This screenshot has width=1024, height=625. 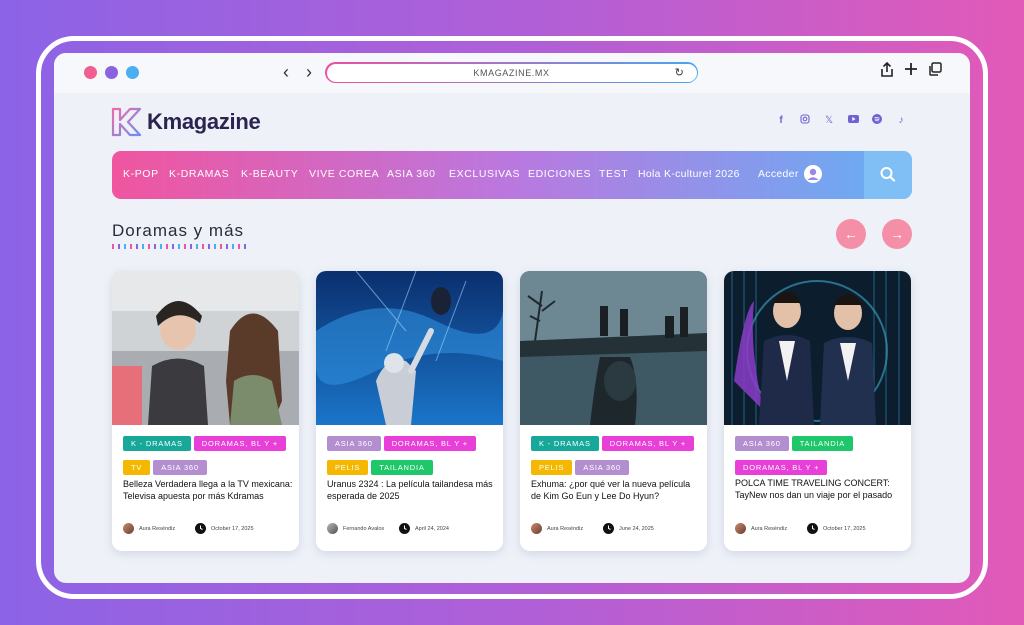 What do you see at coordinates (781, 121) in the screenshot?
I see `facebook-icon: f` at bounding box center [781, 121].